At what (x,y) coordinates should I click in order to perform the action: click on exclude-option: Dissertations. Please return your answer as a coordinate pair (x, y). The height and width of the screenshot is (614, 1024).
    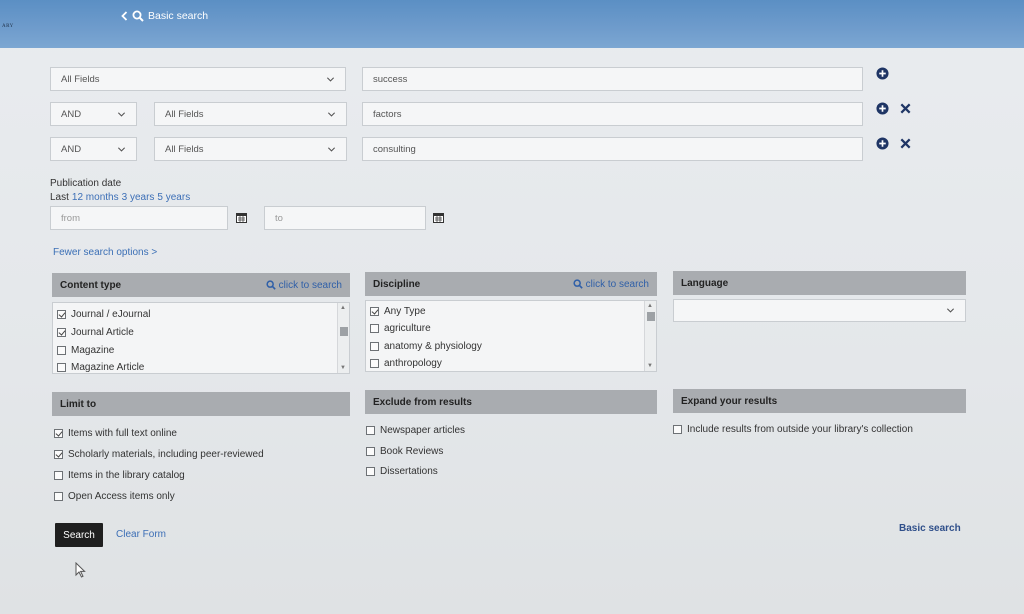
    Looking at the image, I should click on (402, 471).